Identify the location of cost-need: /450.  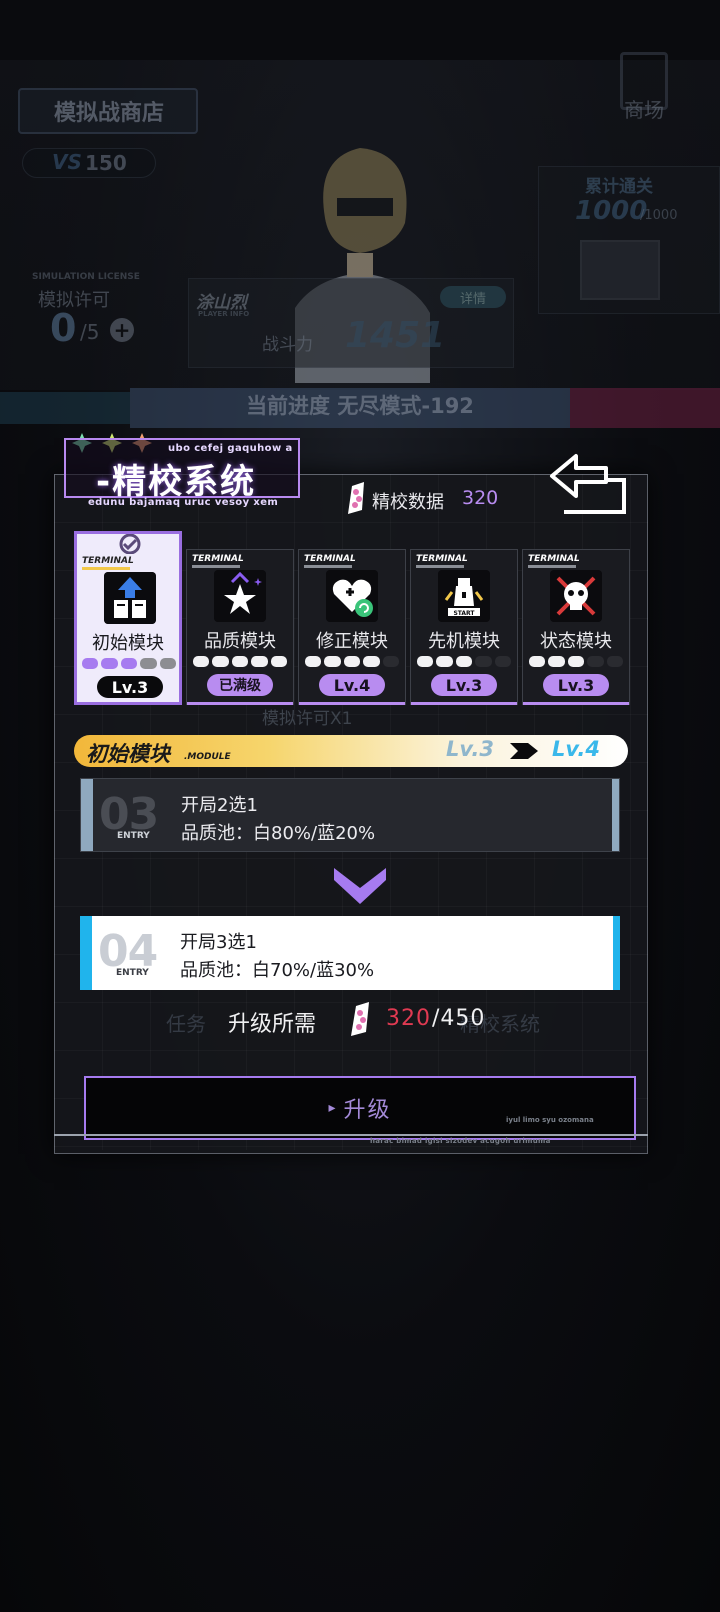
(459, 1018).